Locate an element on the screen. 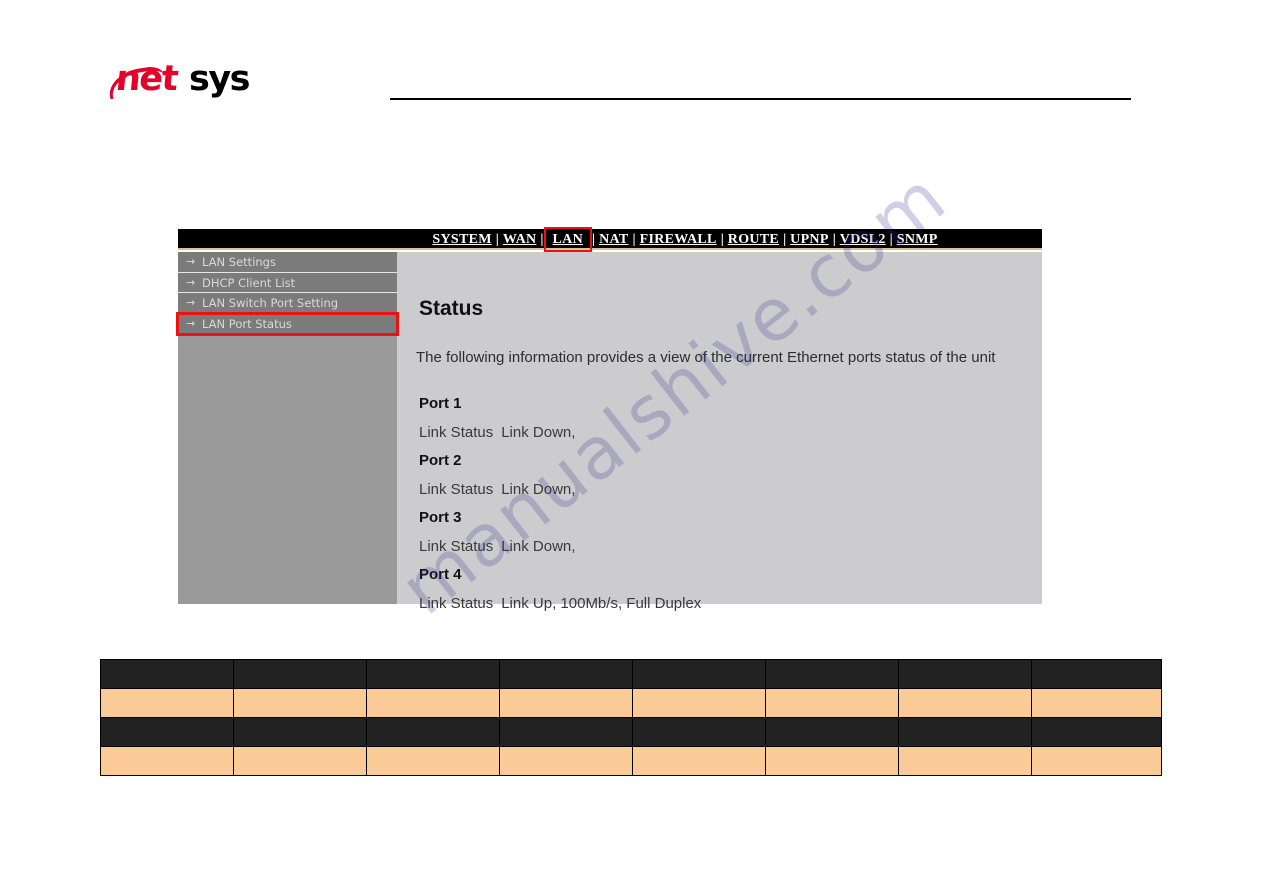 This screenshot has width=1263, height=893. port-link-status: Link Status Link Up, 100Mb/s, Full Duplex is located at coordinates (719, 603).